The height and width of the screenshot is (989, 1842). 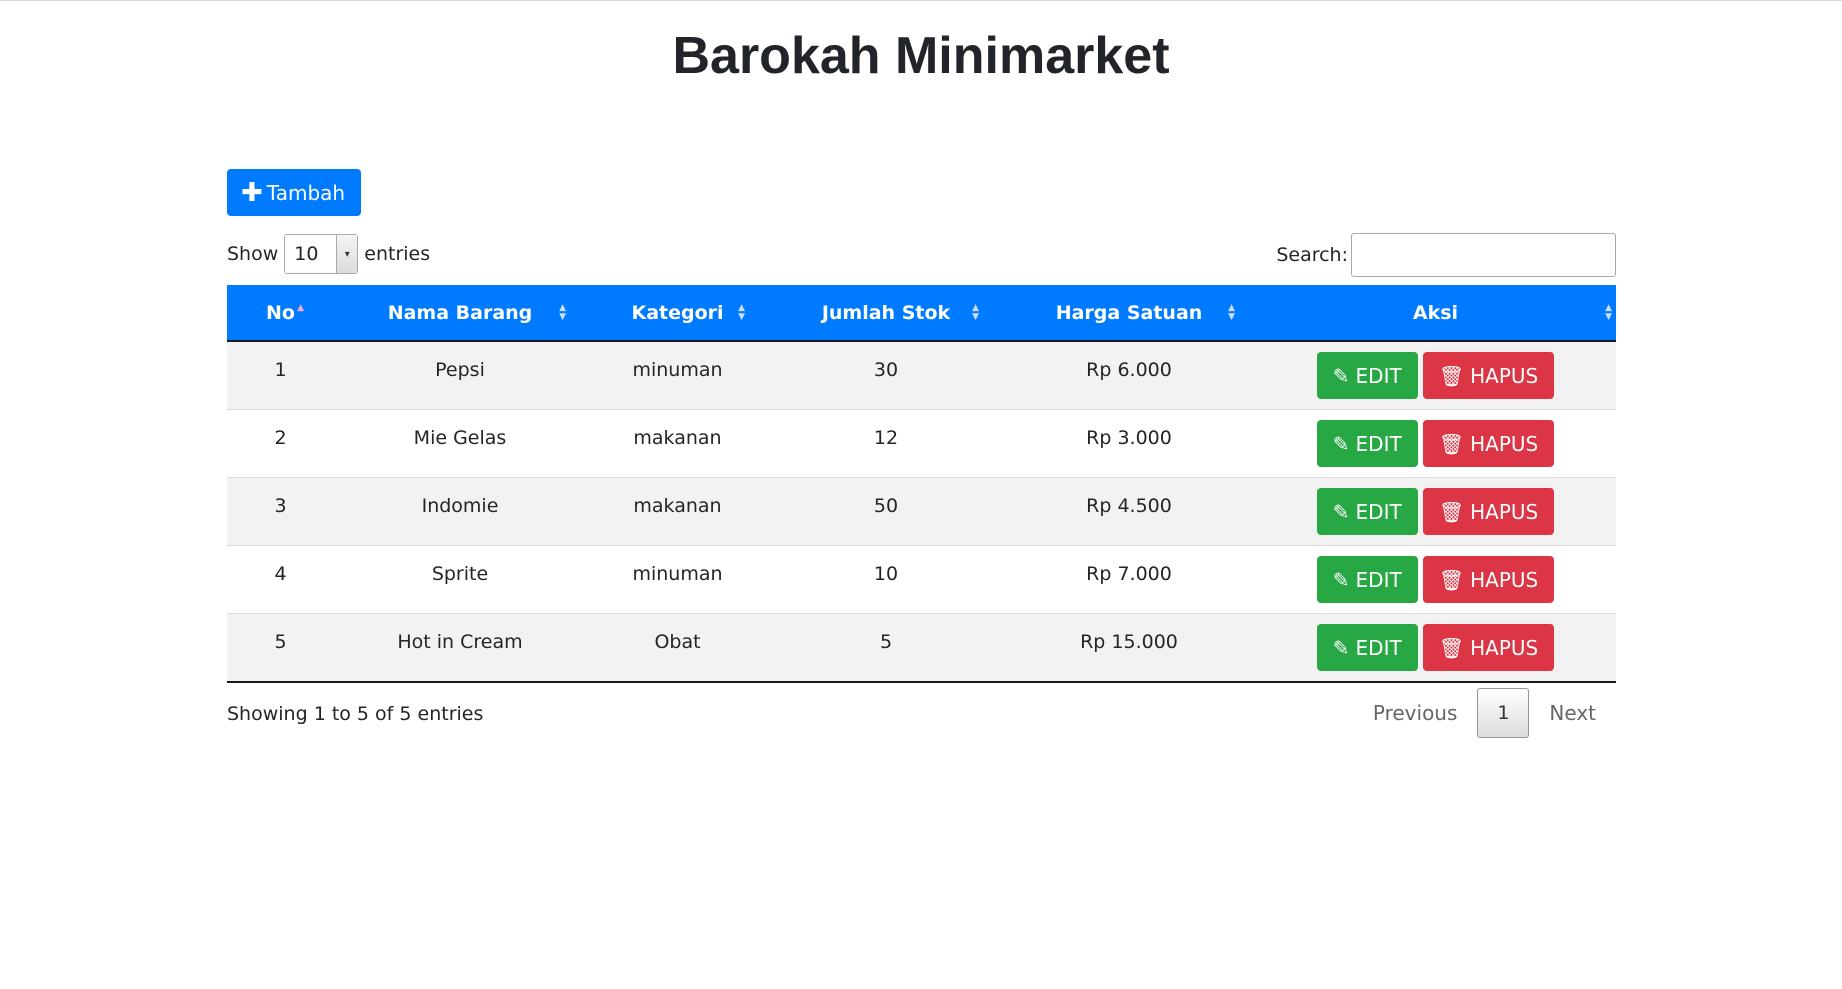 I want to click on column-header-harga-satuan: Harga Satuan ▲ ▼, so click(x=1129, y=313).